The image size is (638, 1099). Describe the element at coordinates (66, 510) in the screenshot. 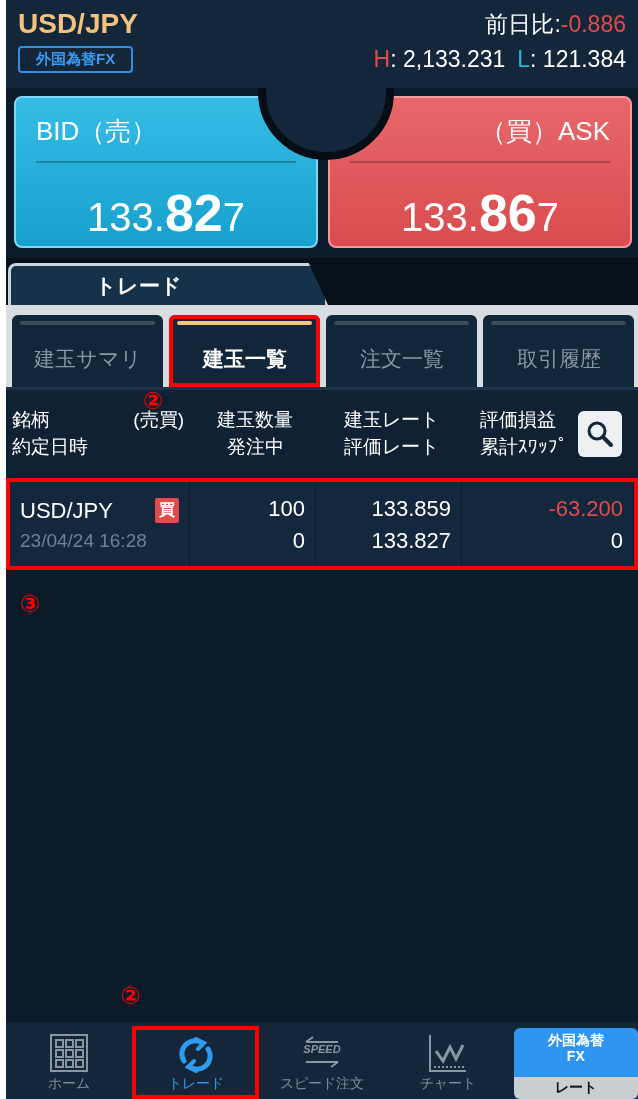

I see `table-cell: USD/JPY` at that location.